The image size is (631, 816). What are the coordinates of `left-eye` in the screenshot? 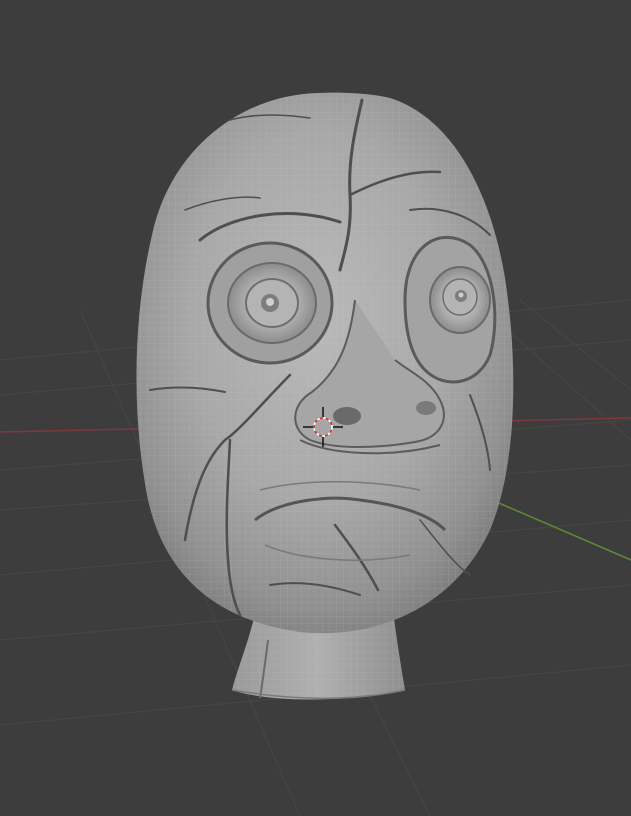 It's located at (270, 303).